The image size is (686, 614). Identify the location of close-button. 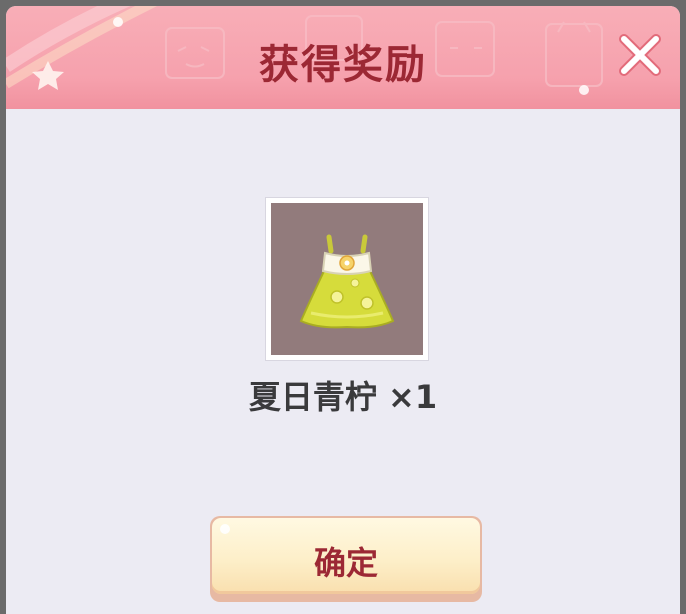
(640, 55).